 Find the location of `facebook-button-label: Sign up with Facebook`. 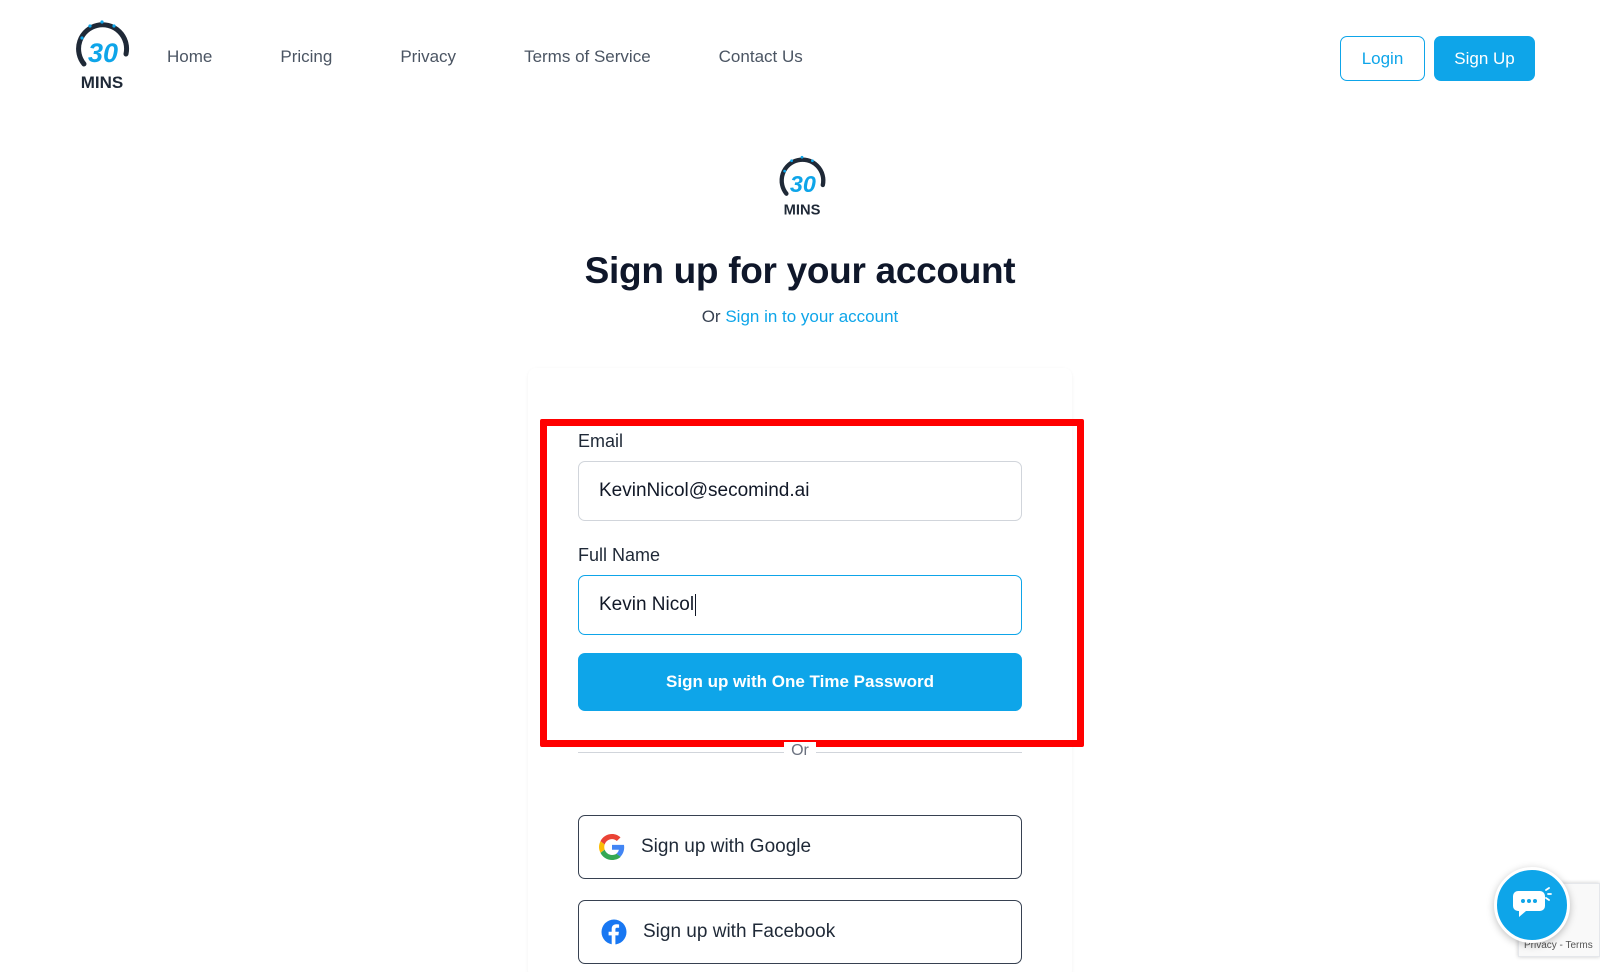

facebook-button-label: Sign up with Facebook is located at coordinates (739, 931).